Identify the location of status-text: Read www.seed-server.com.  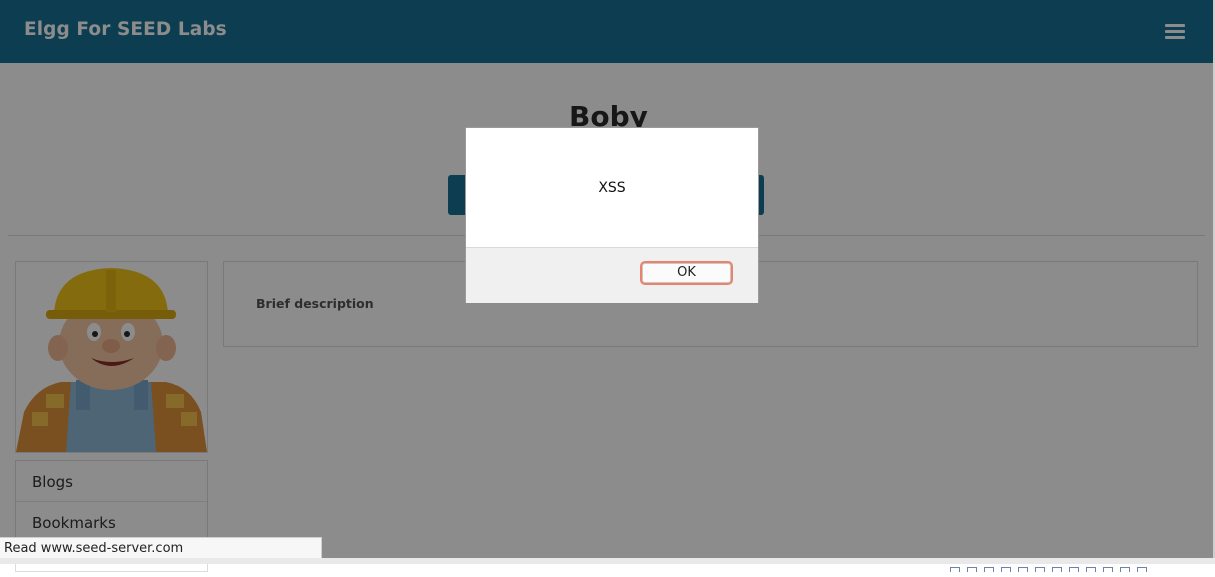
(94, 548).